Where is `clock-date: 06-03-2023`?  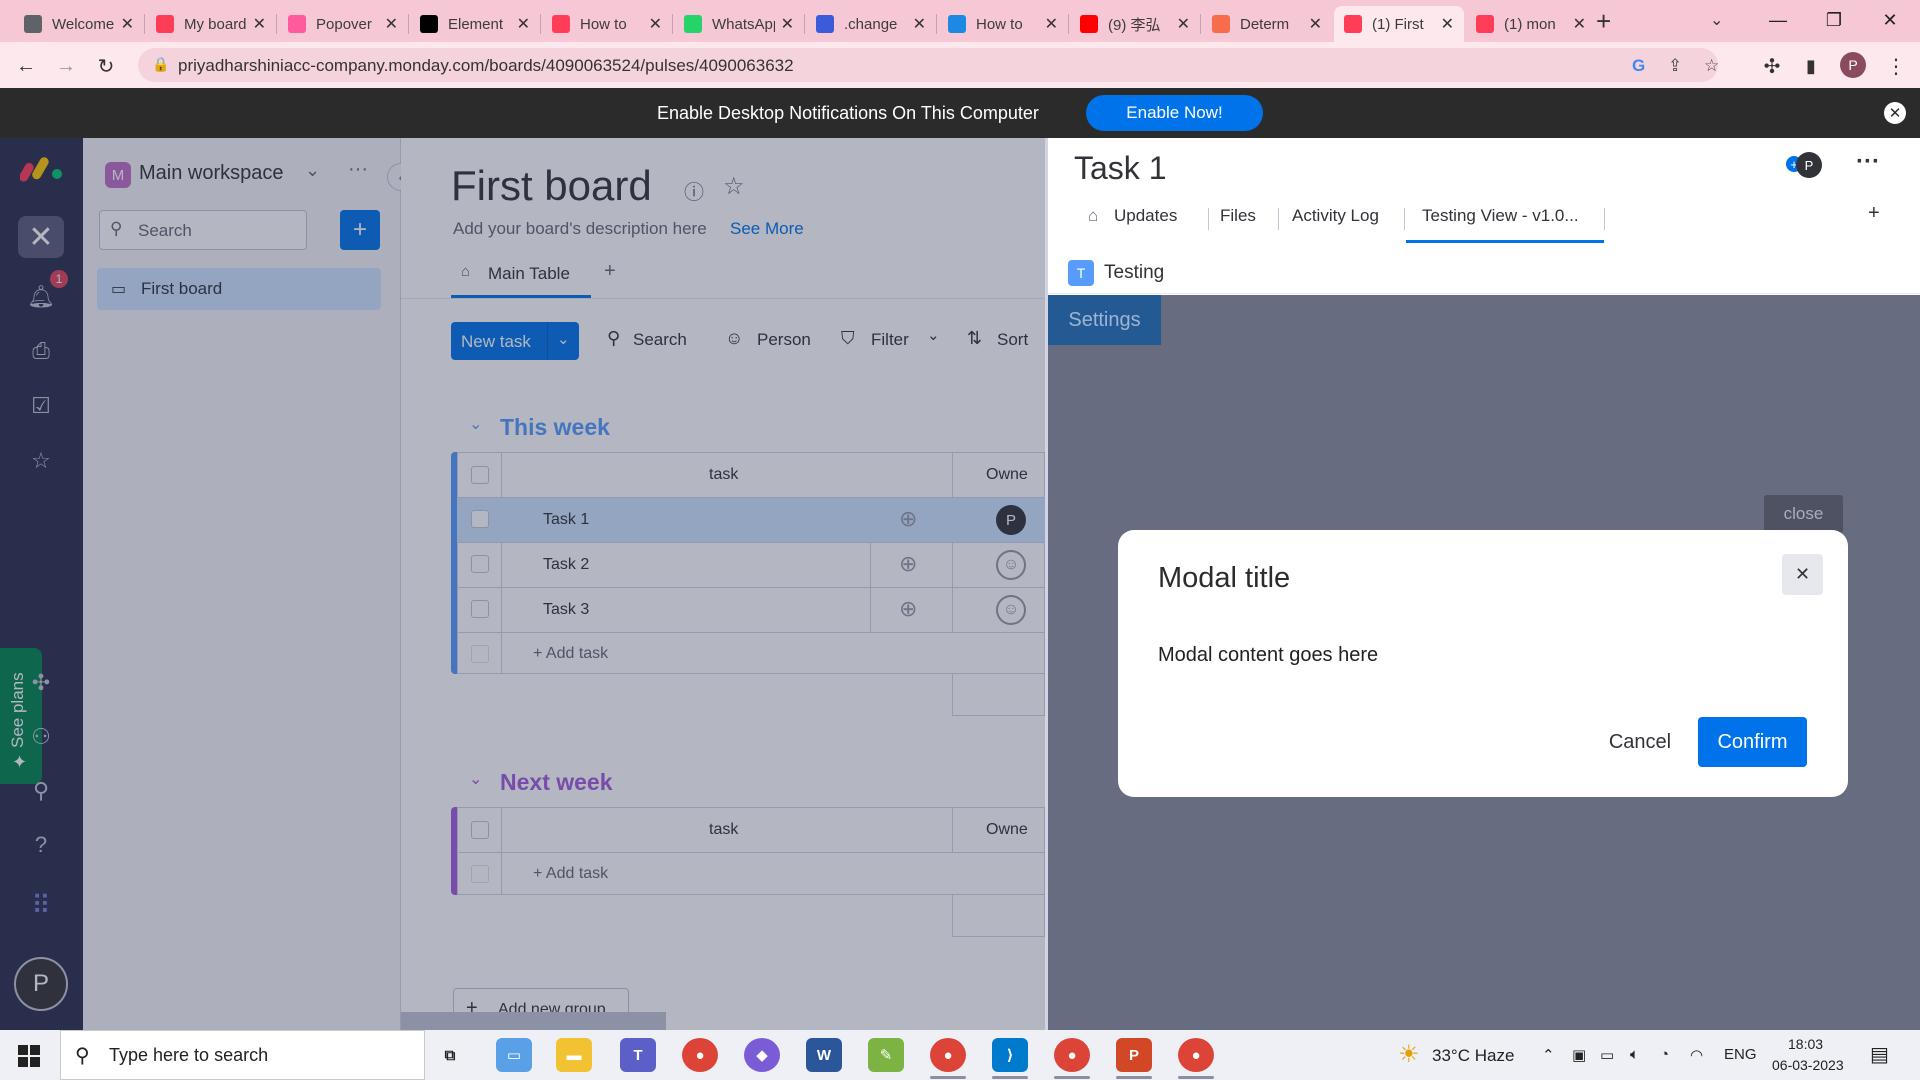
clock-date: 06-03-2023 is located at coordinates (1808, 1065).